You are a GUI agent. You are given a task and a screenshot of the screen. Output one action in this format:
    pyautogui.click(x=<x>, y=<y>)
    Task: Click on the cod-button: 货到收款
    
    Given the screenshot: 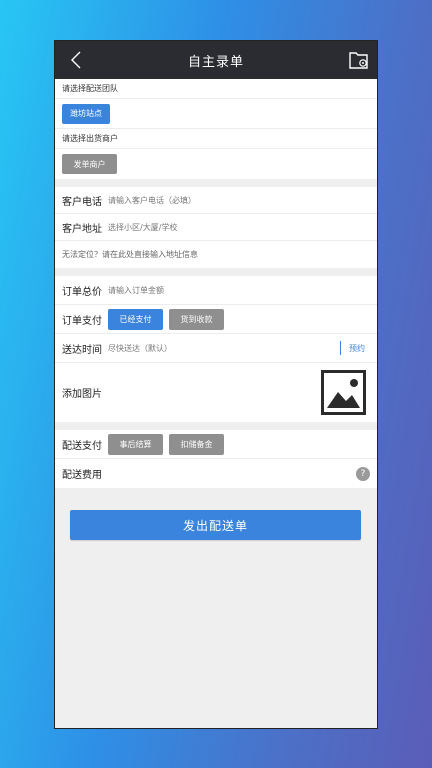 What is the action you would take?
    pyautogui.click(x=196, y=319)
    